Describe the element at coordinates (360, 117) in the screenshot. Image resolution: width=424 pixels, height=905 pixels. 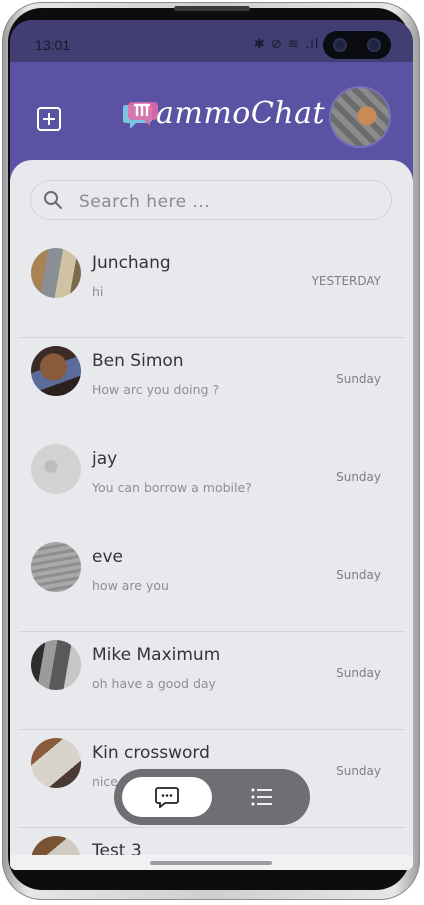
I see `profile-avatar` at that location.